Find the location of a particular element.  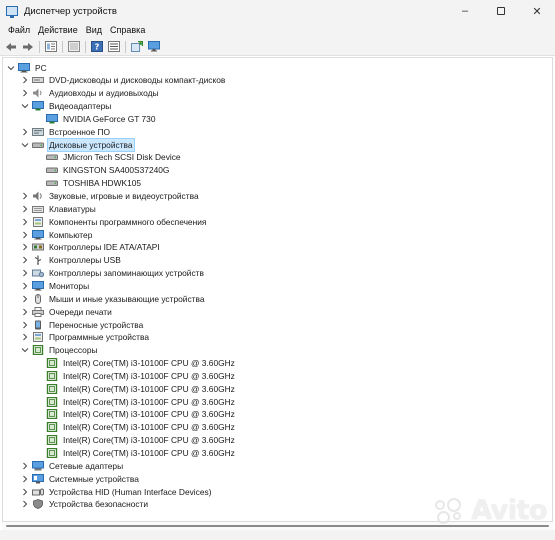

device-category: Компьютер is located at coordinates (57, 234).